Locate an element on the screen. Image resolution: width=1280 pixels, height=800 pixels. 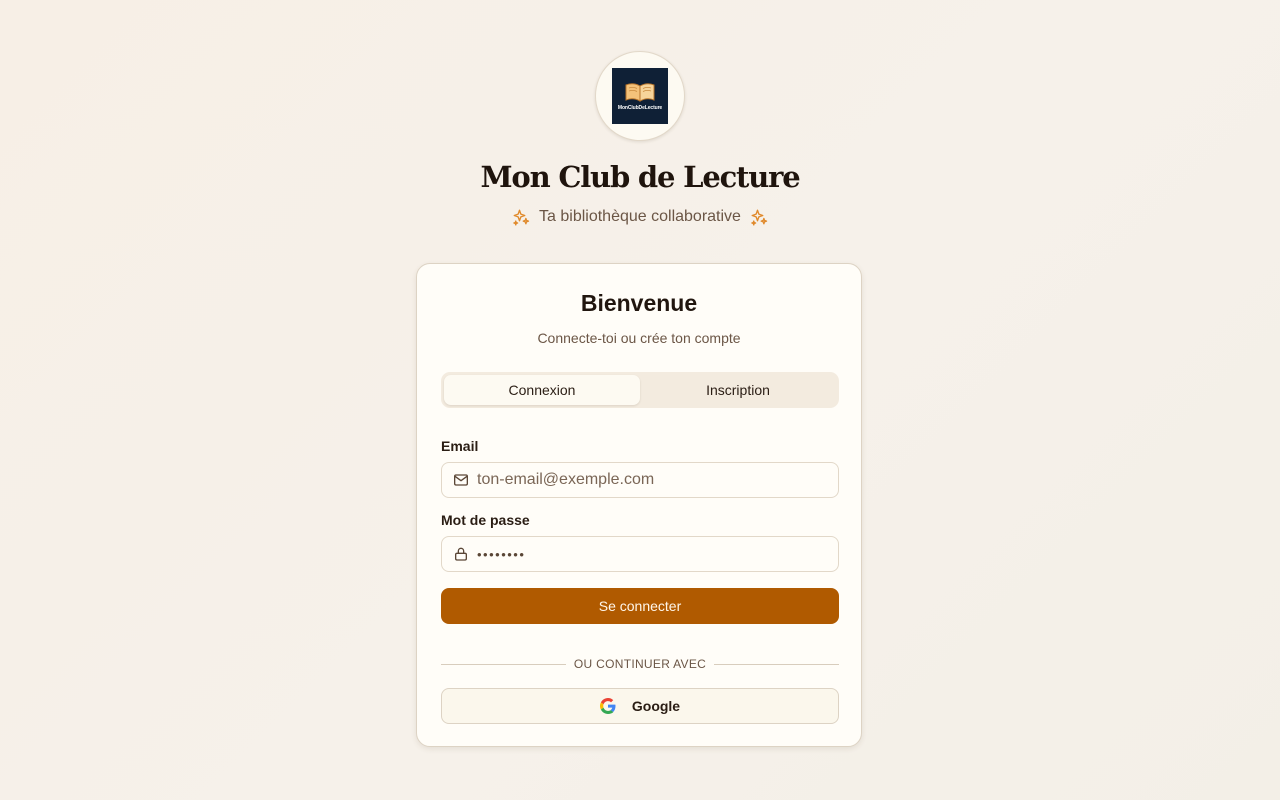
password-label: Mot de passe is located at coordinates (485, 520).